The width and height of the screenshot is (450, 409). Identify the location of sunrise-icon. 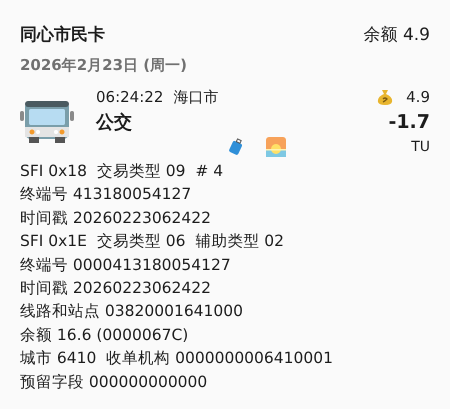
(276, 147).